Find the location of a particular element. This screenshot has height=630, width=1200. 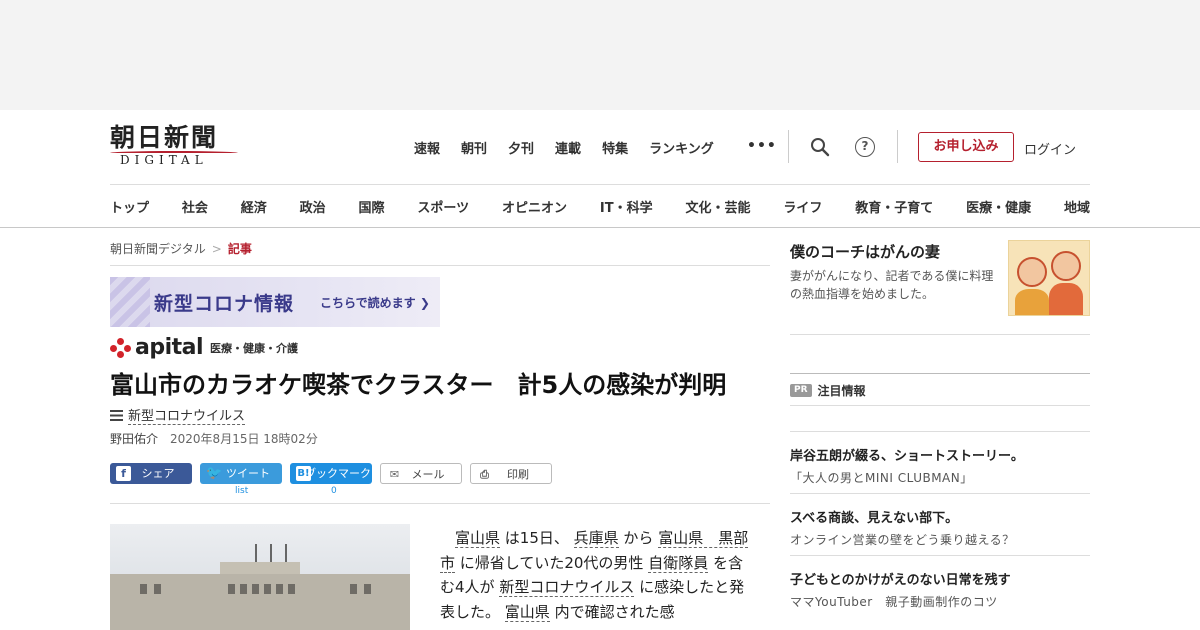

promo-illustration is located at coordinates (1049, 278).